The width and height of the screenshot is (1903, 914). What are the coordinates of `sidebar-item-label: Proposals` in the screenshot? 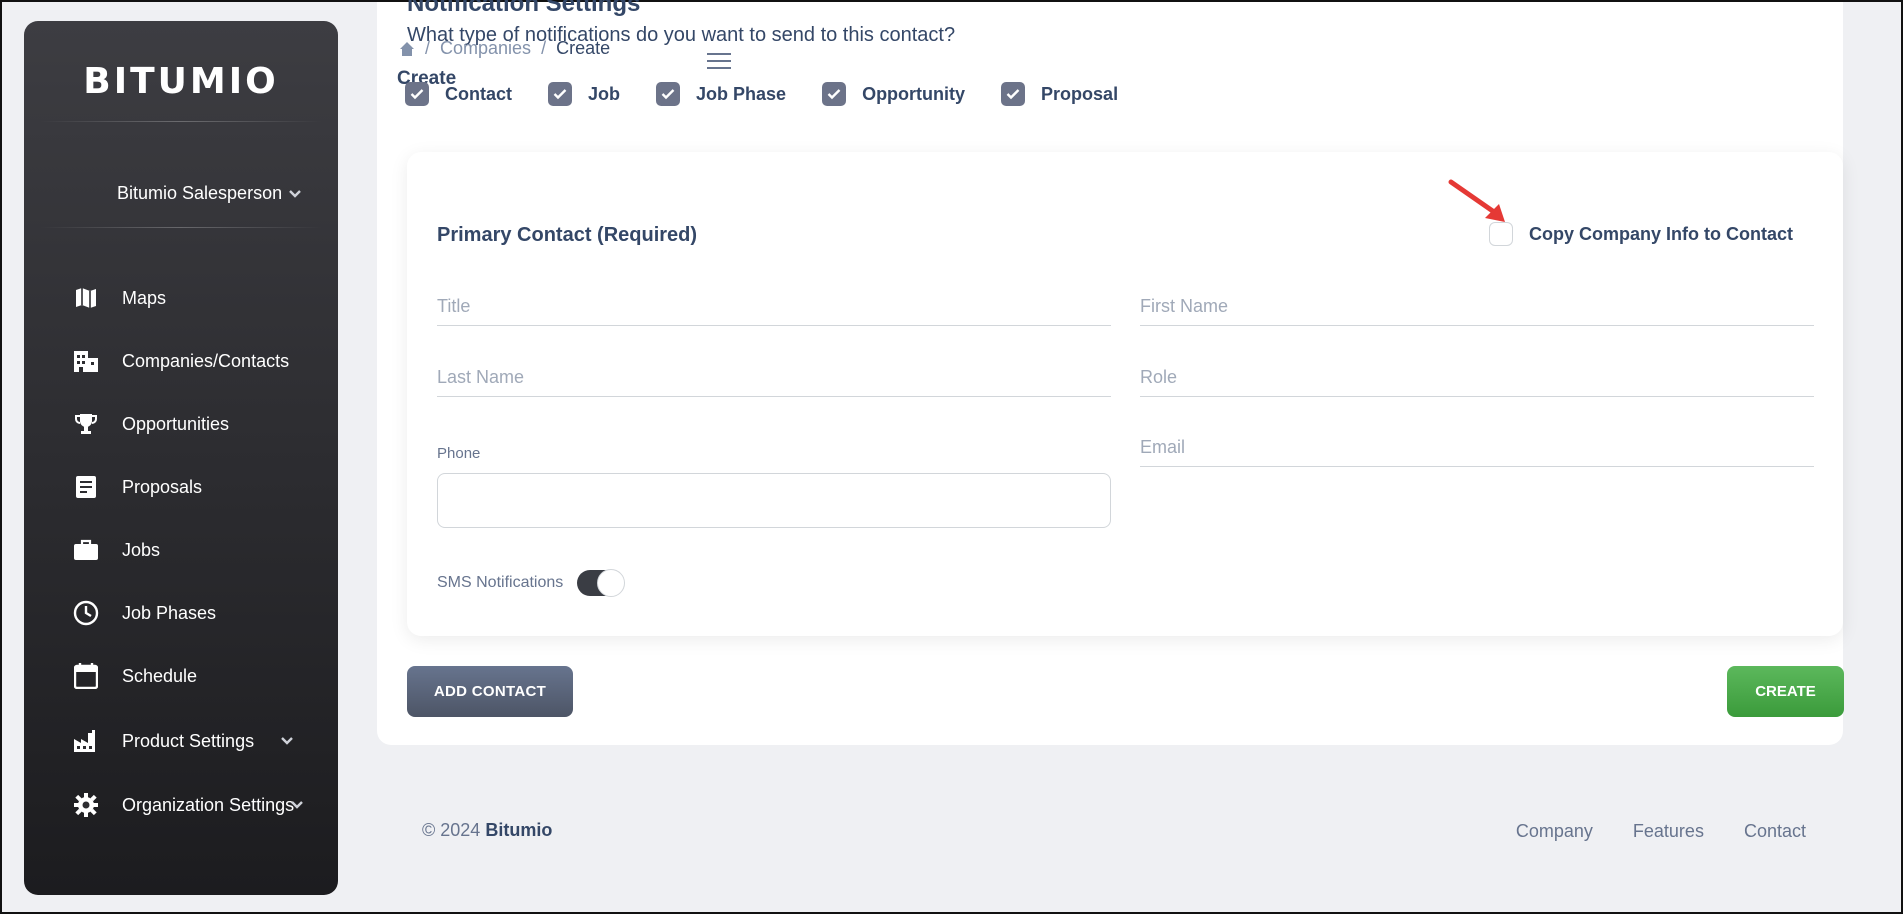 It's located at (162, 486).